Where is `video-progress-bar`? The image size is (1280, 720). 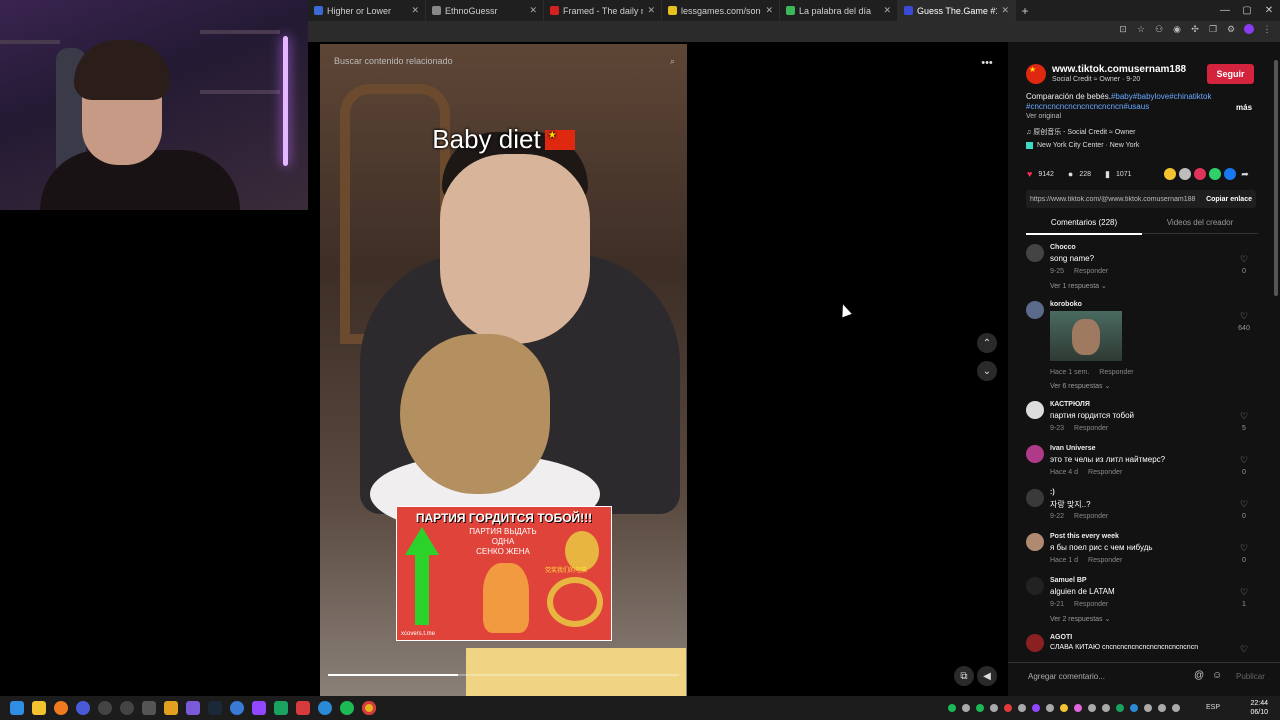 video-progress-bar is located at coordinates (503, 675).